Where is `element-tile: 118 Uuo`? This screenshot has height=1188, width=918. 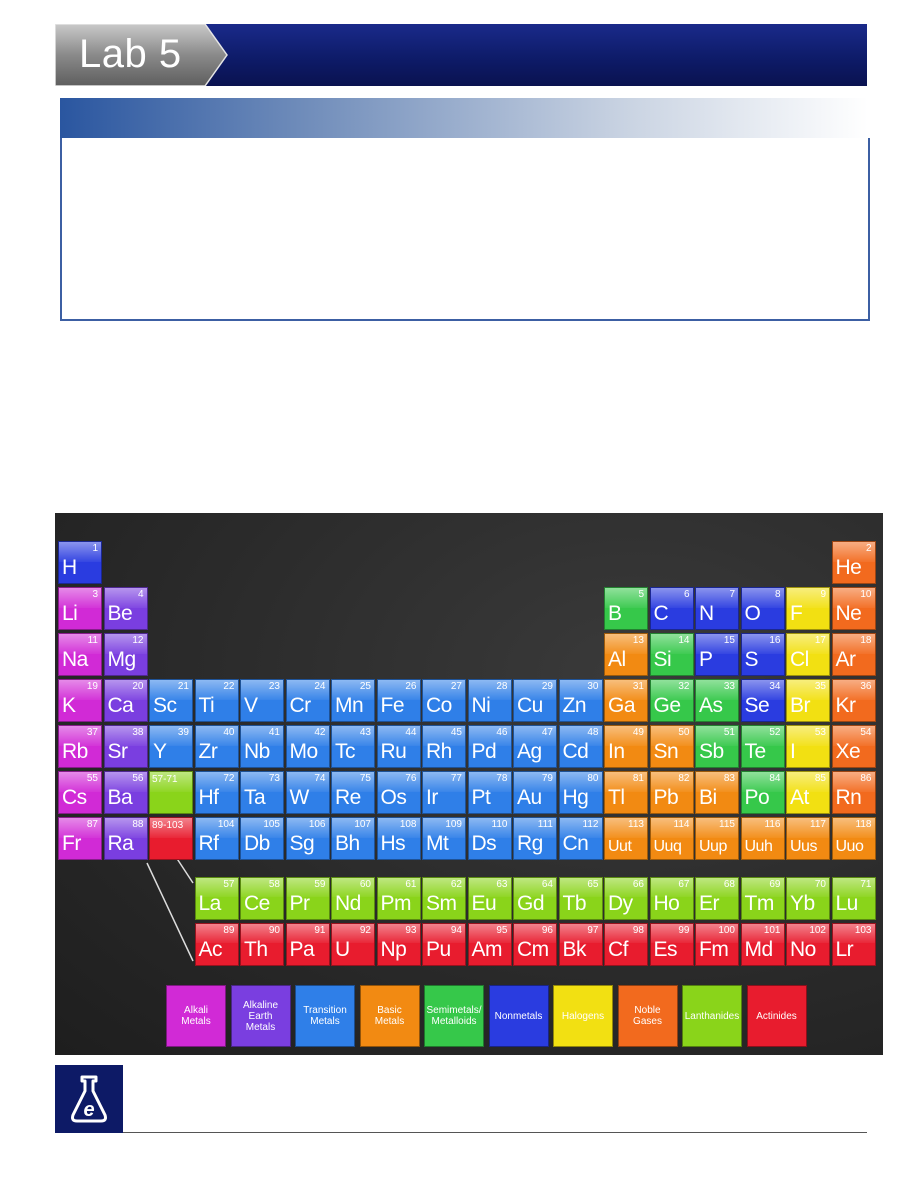
element-tile: 118 Uuo is located at coordinates (853, 838).